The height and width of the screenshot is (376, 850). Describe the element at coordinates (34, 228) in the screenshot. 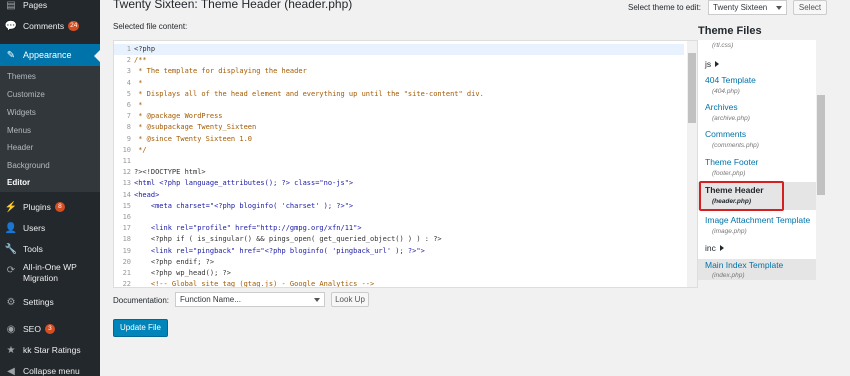

I see `menu-users-label: Users` at that location.